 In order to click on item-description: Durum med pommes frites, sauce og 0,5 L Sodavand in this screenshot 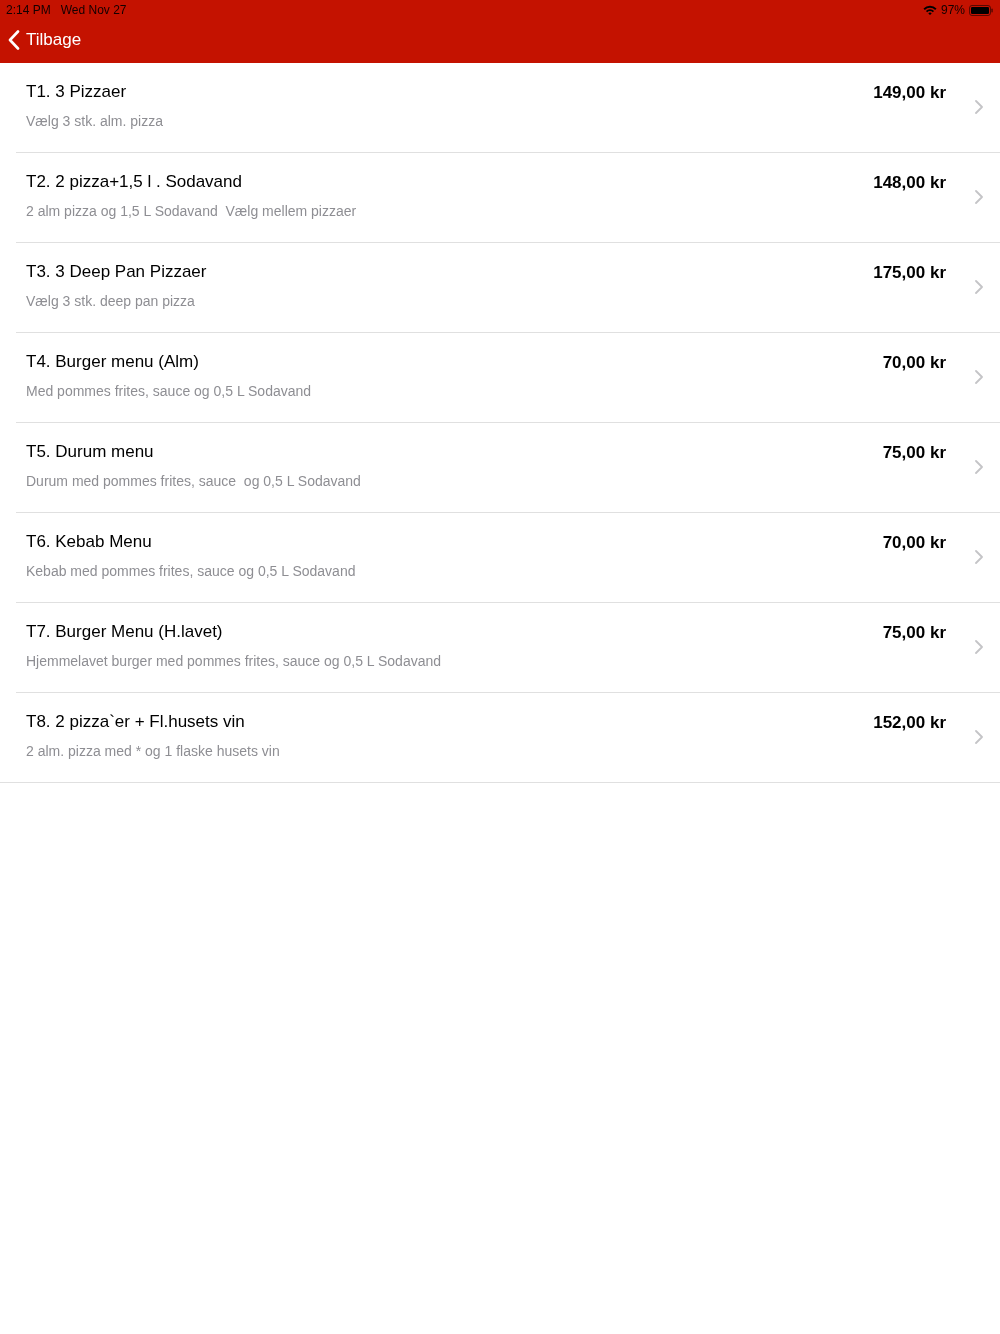, I will do `click(193, 481)`.